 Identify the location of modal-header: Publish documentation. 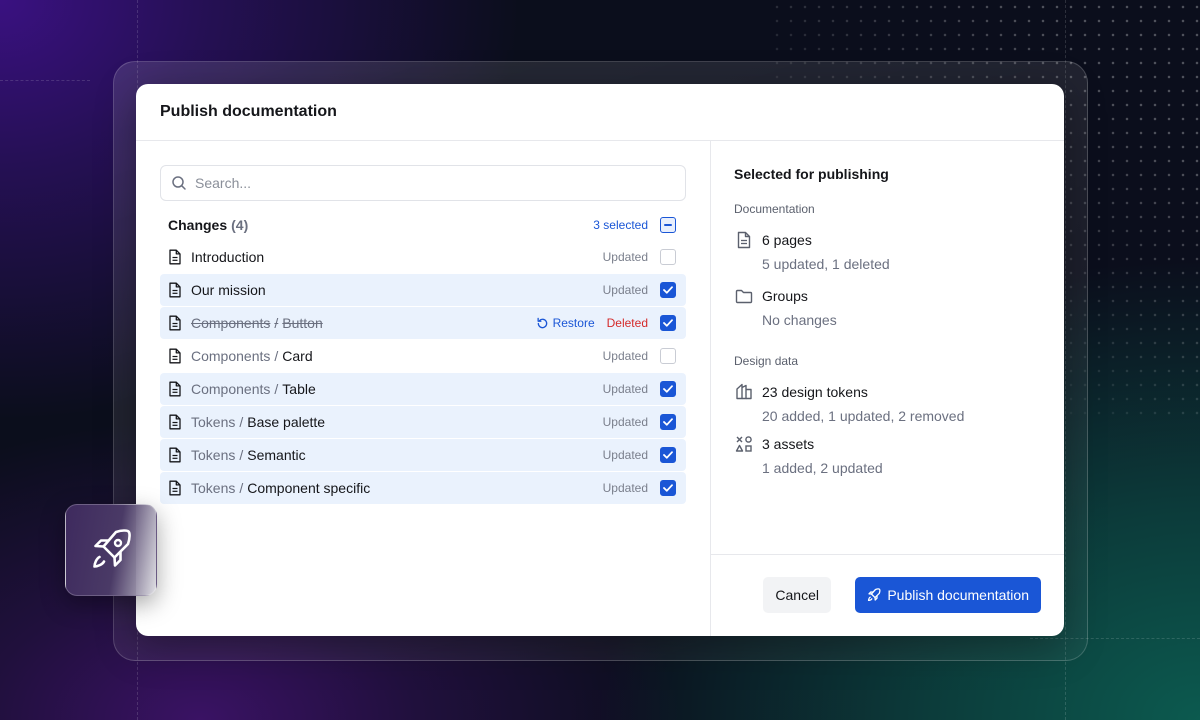
(600, 112).